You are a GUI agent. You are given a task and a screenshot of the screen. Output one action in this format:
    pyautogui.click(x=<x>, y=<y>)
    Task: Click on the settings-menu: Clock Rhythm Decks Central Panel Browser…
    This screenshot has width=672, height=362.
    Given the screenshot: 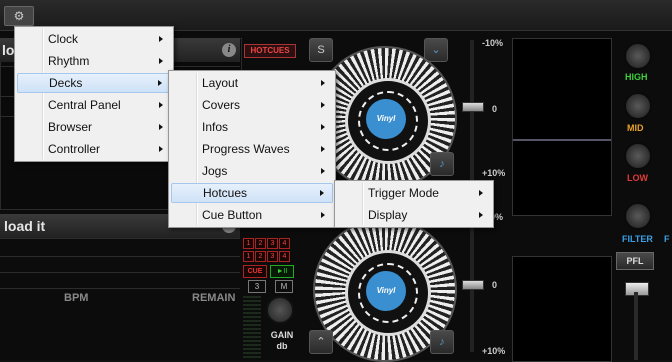 What is the action you would take?
    pyautogui.click(x=94, y=94)
    